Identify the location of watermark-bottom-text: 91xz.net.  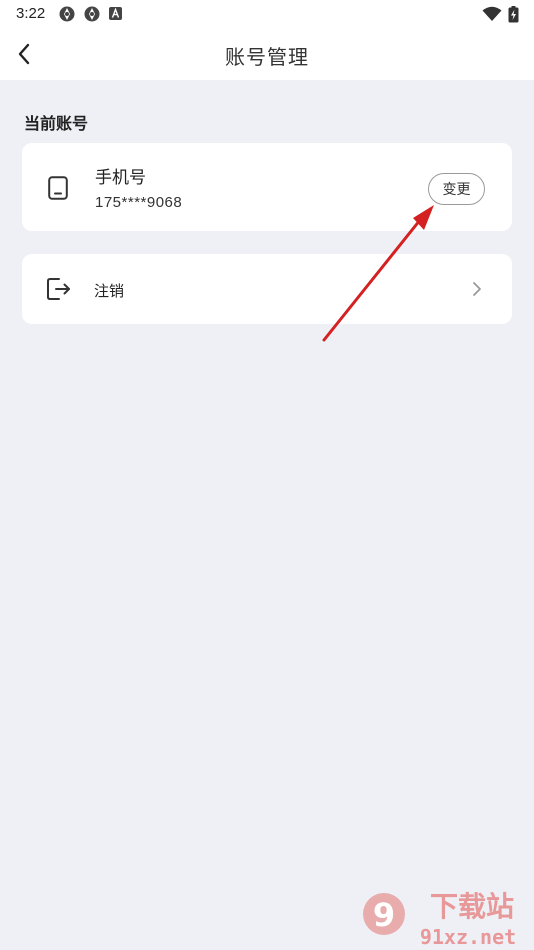
(468, 937).